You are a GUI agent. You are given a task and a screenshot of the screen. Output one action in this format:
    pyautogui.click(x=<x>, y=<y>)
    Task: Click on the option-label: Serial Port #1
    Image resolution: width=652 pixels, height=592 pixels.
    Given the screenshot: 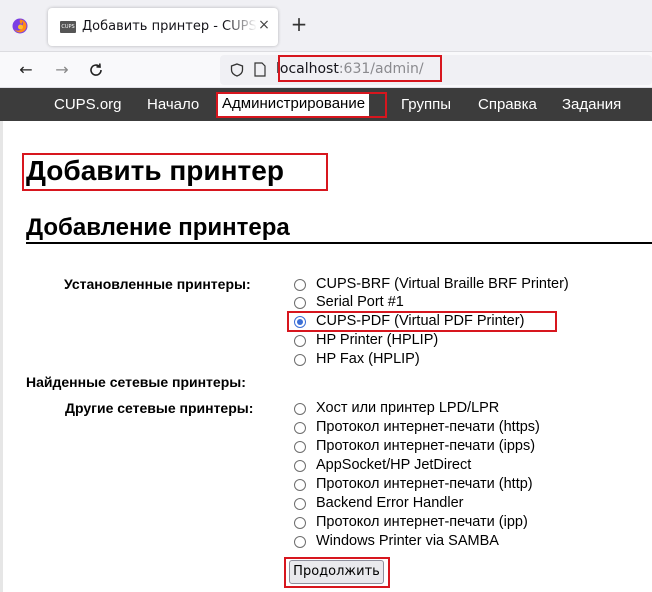 What is the action you would take?
    pyautogui.click(x=360, y=302)
    